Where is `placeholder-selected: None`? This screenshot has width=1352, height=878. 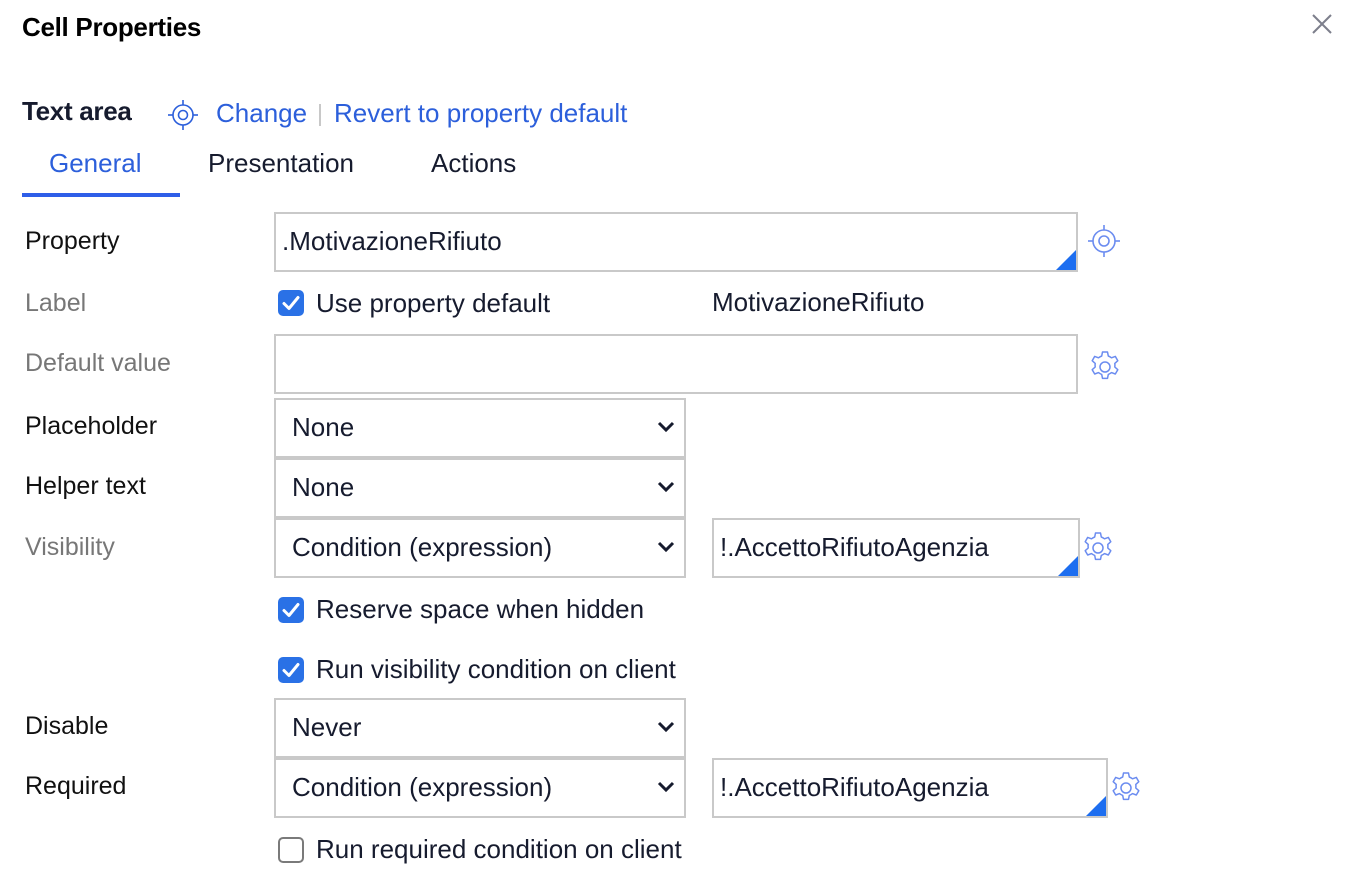
placeholder-selected: None is located at coordinates (323, 427).